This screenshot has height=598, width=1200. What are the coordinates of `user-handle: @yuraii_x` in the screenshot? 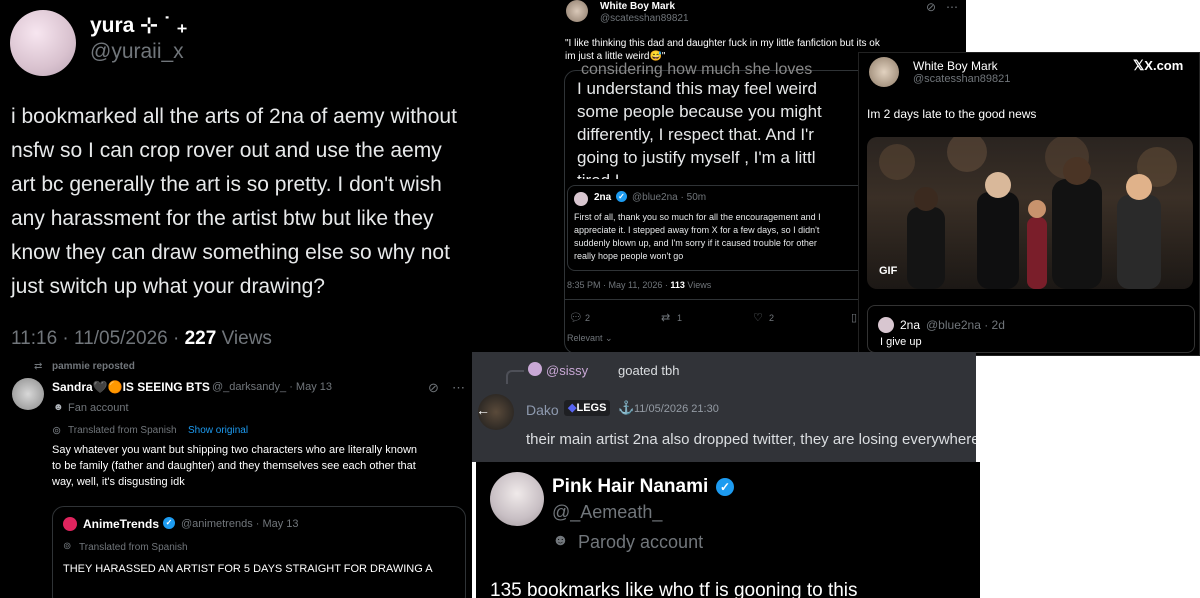 It's located at (137, 52).